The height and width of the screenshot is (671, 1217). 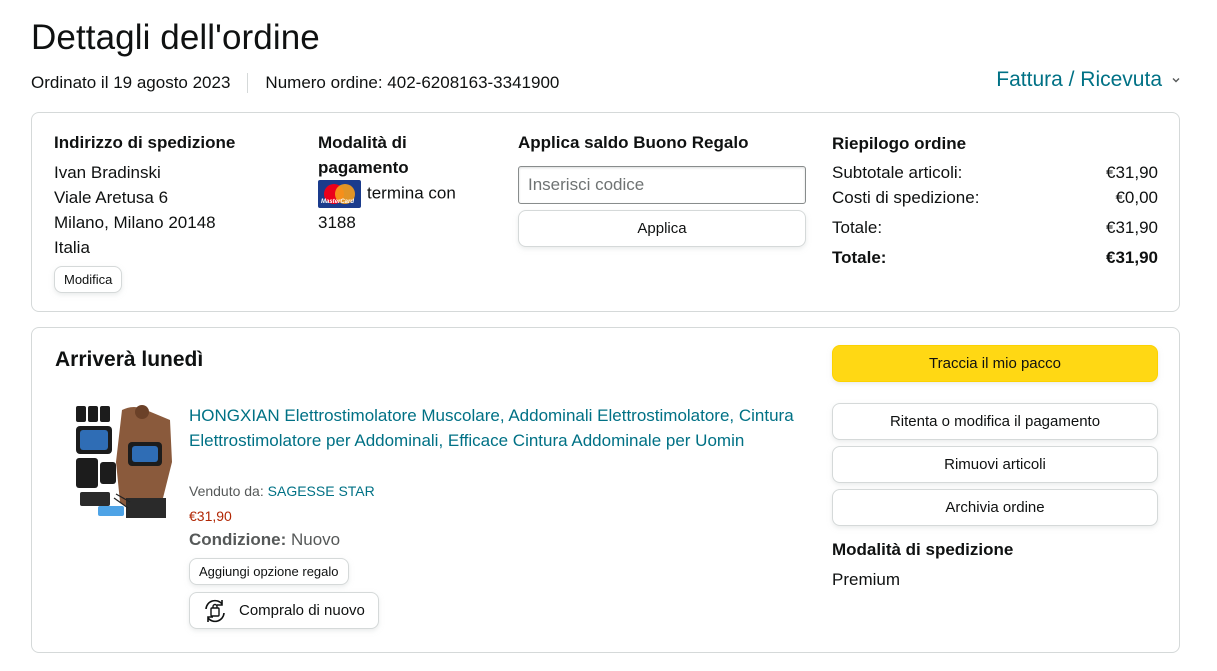 I want to click on shipping-method-value: Premium, so click(x=866, y=579).